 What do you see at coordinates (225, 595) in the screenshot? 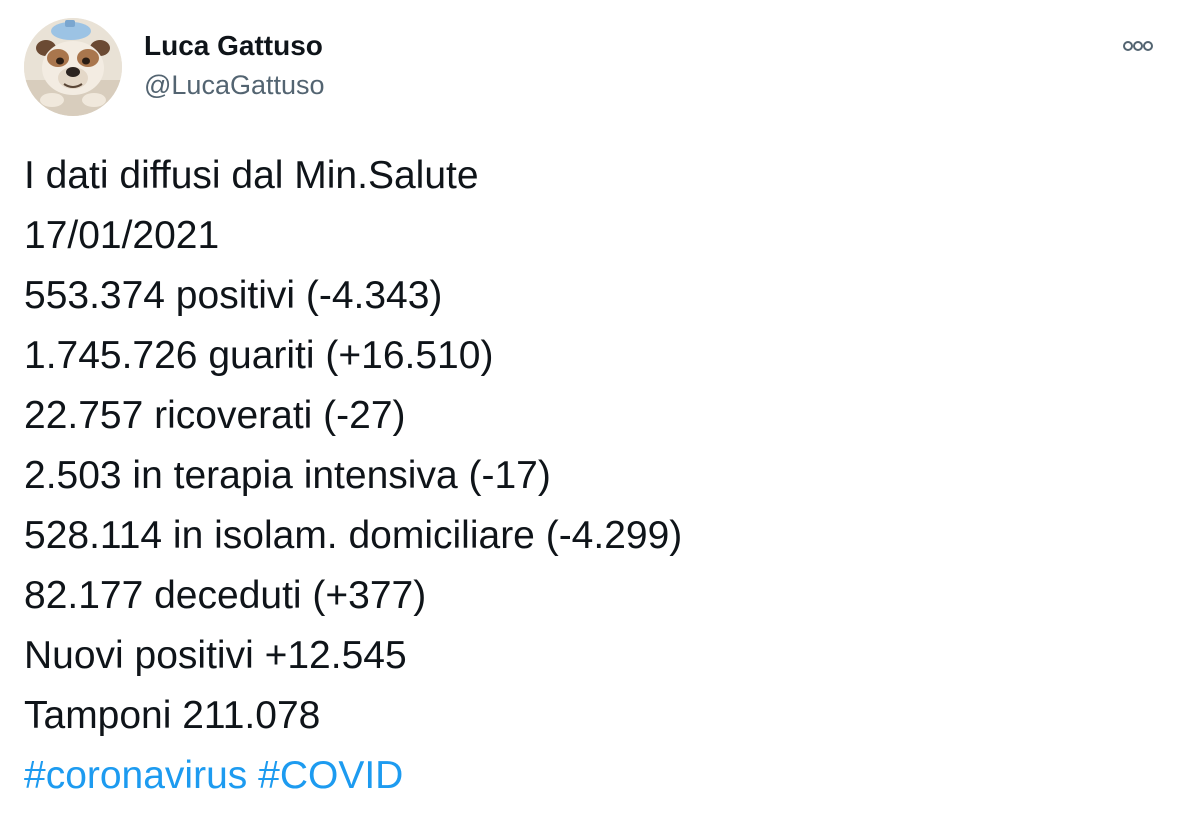
I see `tweet-line: 82.177 deceduti (+377)` at bounding box center [225, 595].